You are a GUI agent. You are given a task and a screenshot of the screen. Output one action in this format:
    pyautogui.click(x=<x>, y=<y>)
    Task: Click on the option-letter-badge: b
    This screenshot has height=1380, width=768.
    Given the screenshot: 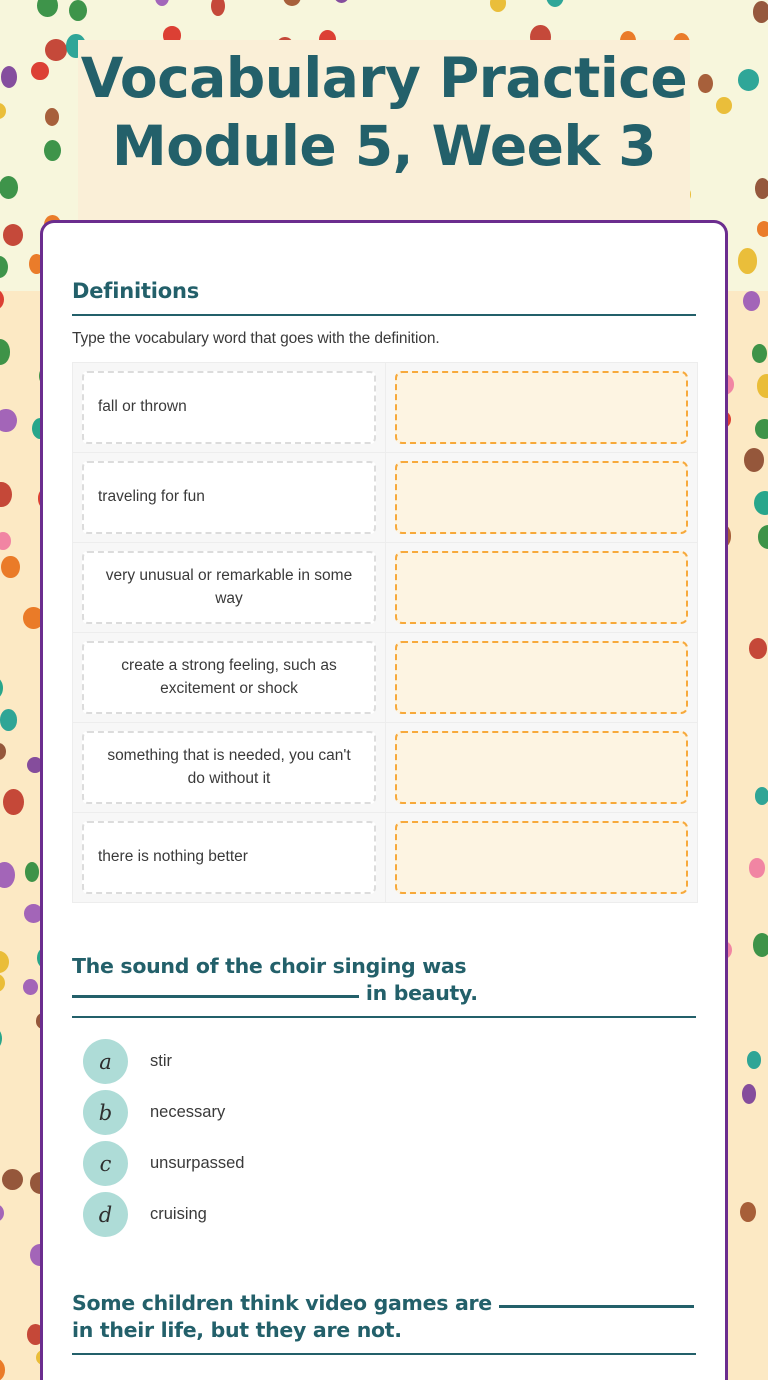 What is the action you would take?
    pyautogui.click(x=105, y=1112)
    